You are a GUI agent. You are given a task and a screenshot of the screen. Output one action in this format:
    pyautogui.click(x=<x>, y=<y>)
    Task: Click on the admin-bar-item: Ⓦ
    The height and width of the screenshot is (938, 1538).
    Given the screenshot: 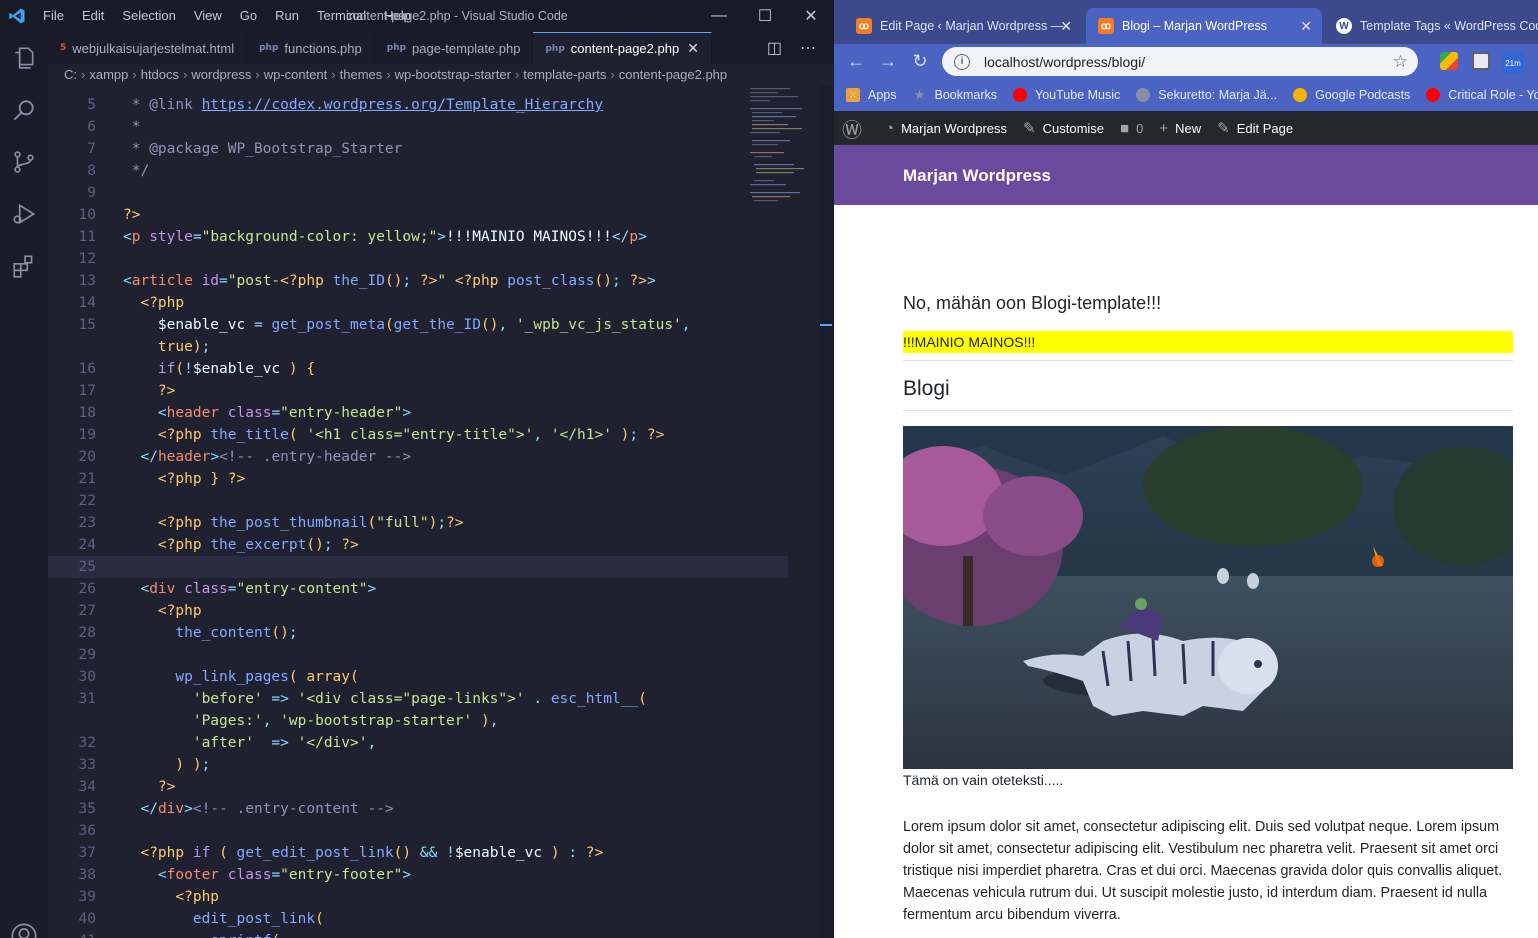 What is the action you would take?
    pyautogui.click(x=855, y=128)
    